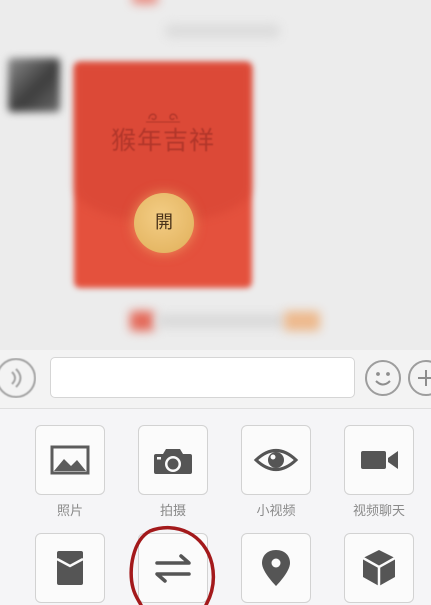  I want to click on panel-item-label: 视频聊天, so click(378, 511).